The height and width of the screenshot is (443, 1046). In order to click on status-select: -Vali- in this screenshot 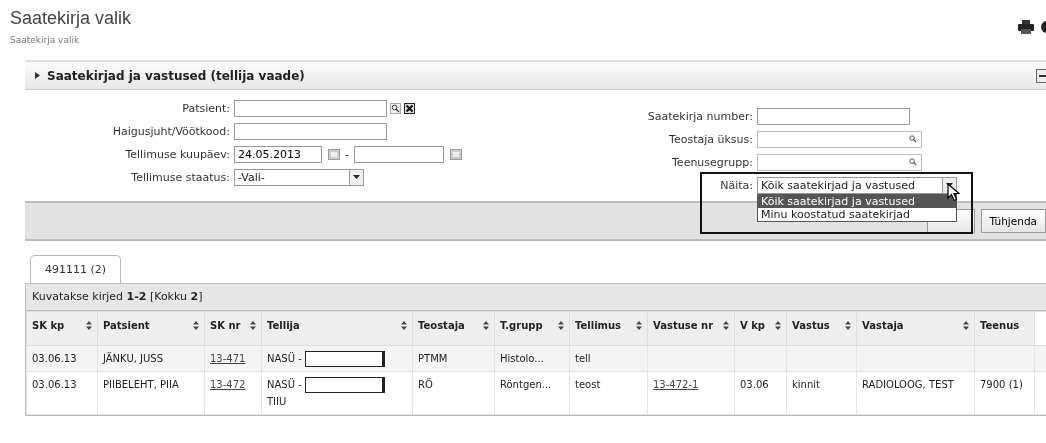, I will do `click(299, 177)`.